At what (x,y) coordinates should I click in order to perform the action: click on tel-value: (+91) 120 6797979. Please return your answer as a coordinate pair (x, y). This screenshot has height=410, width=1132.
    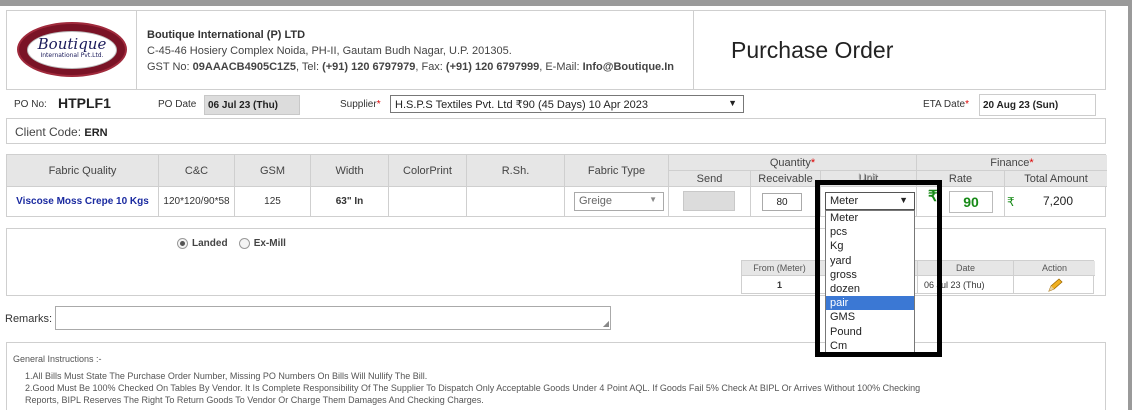
    Looking at the image, I should click on (369, 67).